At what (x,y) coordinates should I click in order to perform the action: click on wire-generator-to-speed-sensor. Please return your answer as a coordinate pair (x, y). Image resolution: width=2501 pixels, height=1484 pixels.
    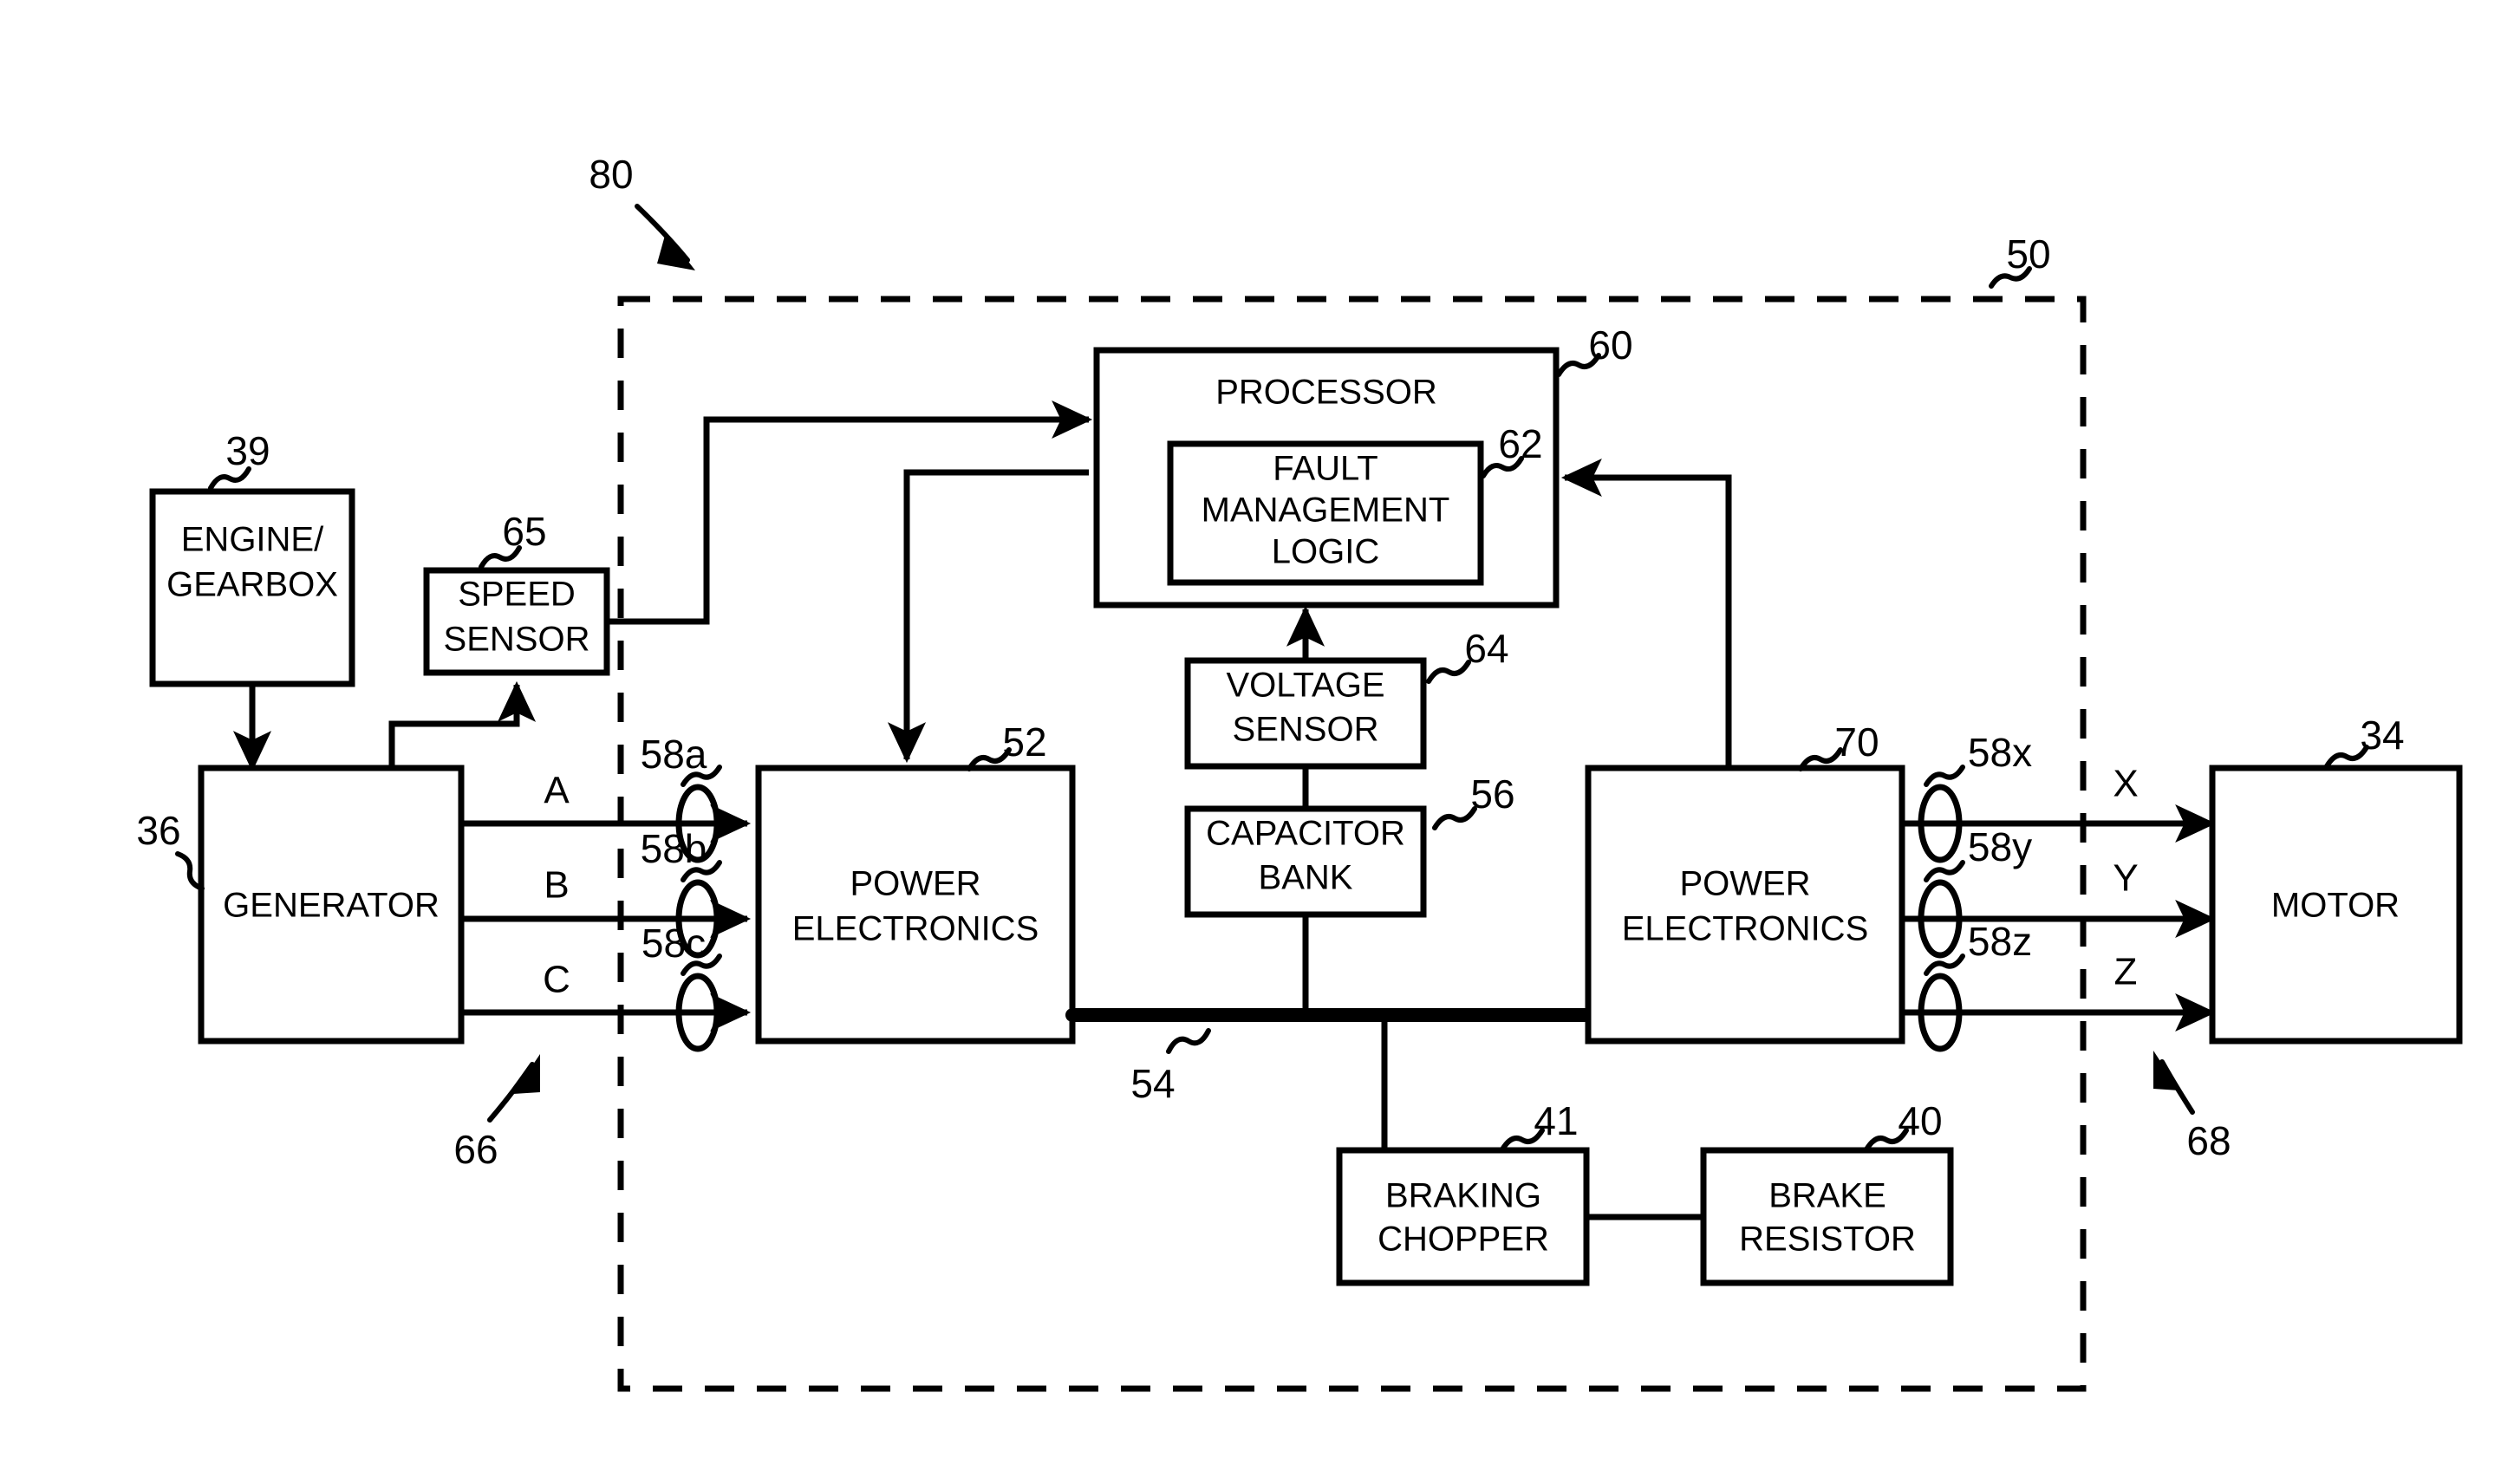
    Looking at the image, I should click on (462, 724).